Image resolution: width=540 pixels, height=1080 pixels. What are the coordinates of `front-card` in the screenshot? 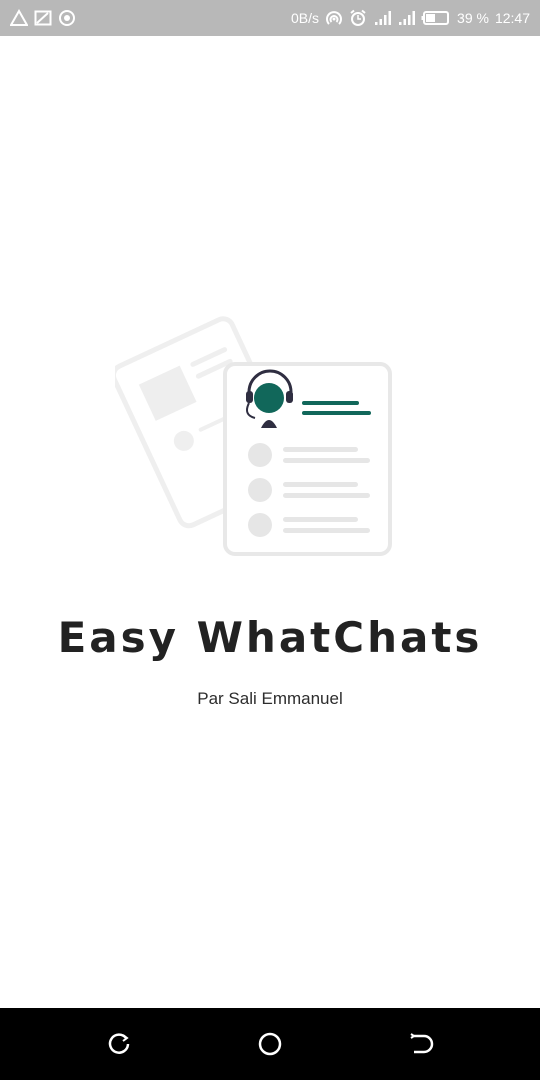 It's located at (307, 459).